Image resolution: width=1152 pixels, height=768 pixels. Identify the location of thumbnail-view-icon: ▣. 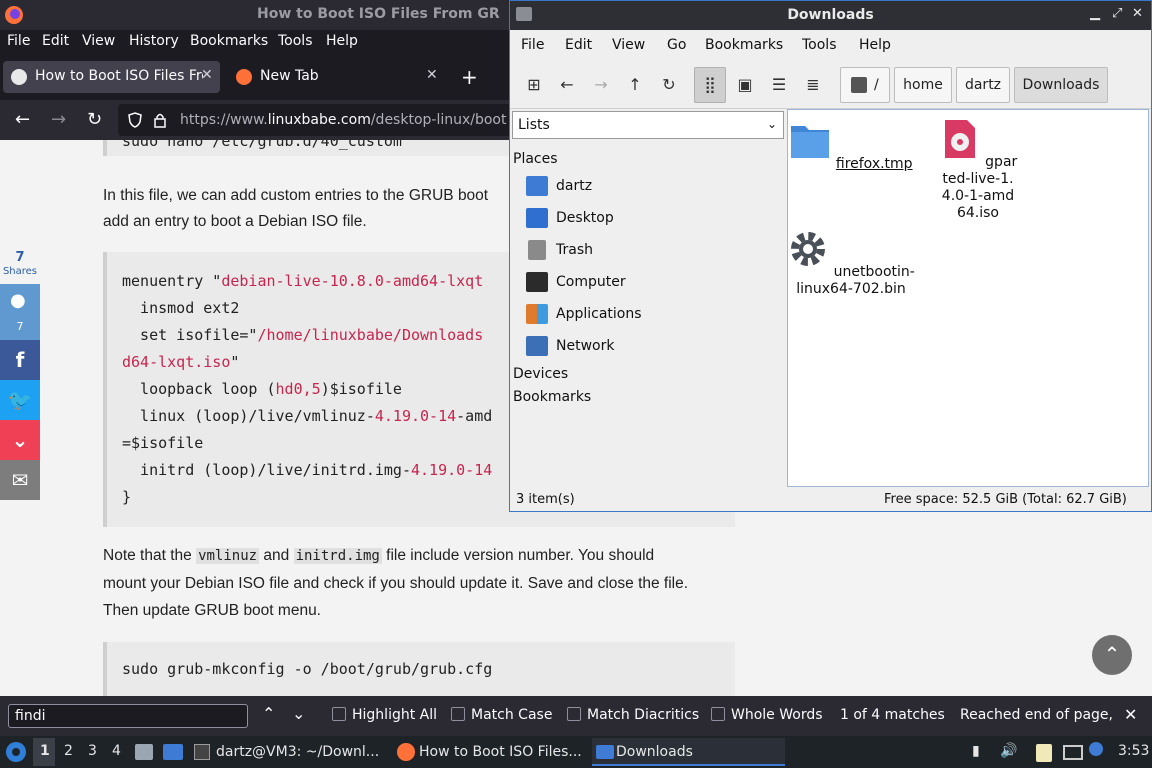
(745, 84).